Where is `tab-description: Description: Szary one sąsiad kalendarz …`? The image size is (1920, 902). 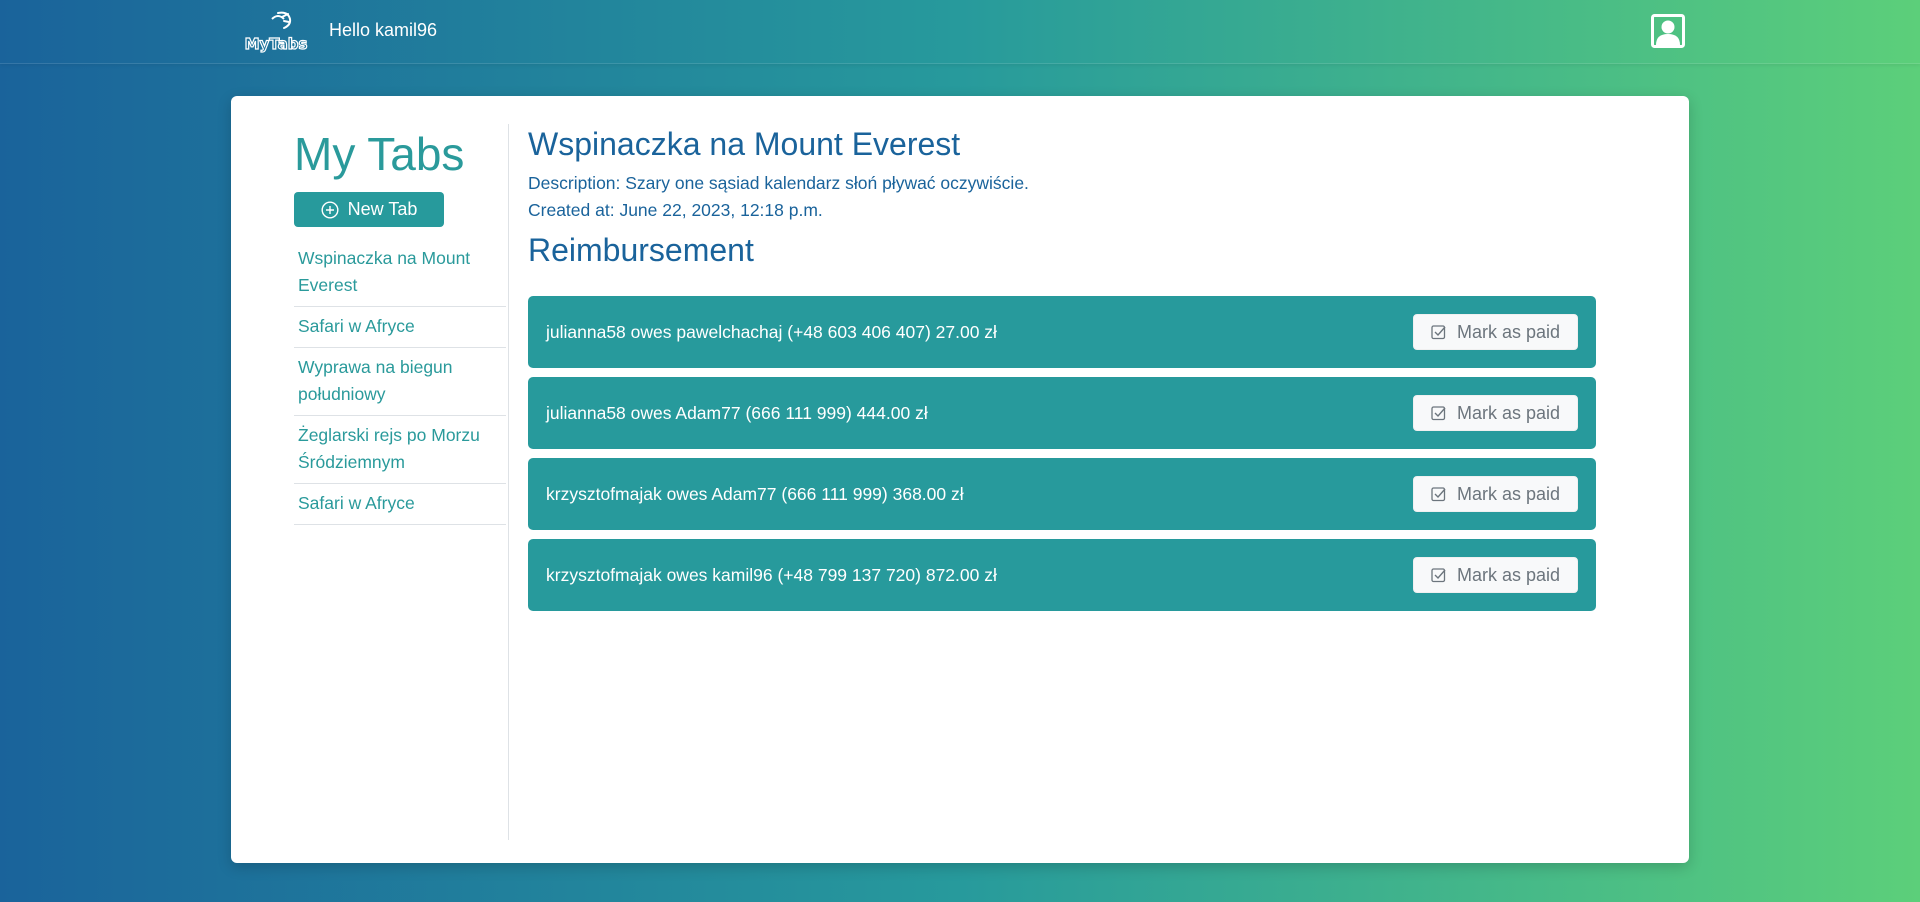 tab-description: Description: Szary one sąsiad kalendarz … is located at coordinates (778, 183).